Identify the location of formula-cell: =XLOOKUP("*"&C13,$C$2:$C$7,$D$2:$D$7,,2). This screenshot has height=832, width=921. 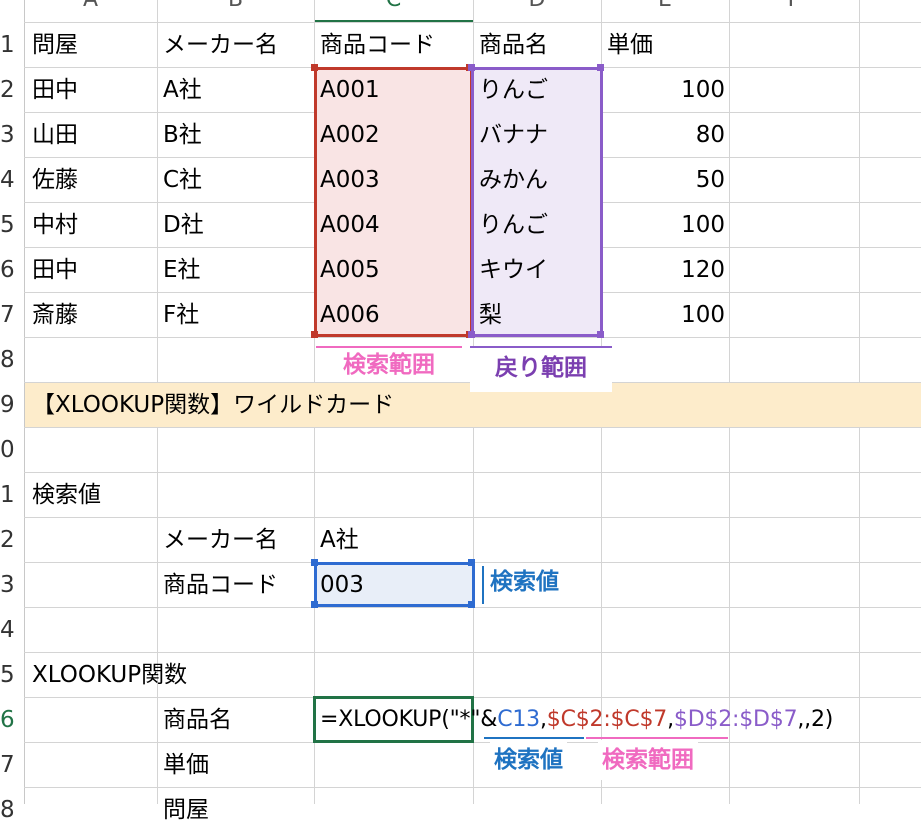
(576, 720).